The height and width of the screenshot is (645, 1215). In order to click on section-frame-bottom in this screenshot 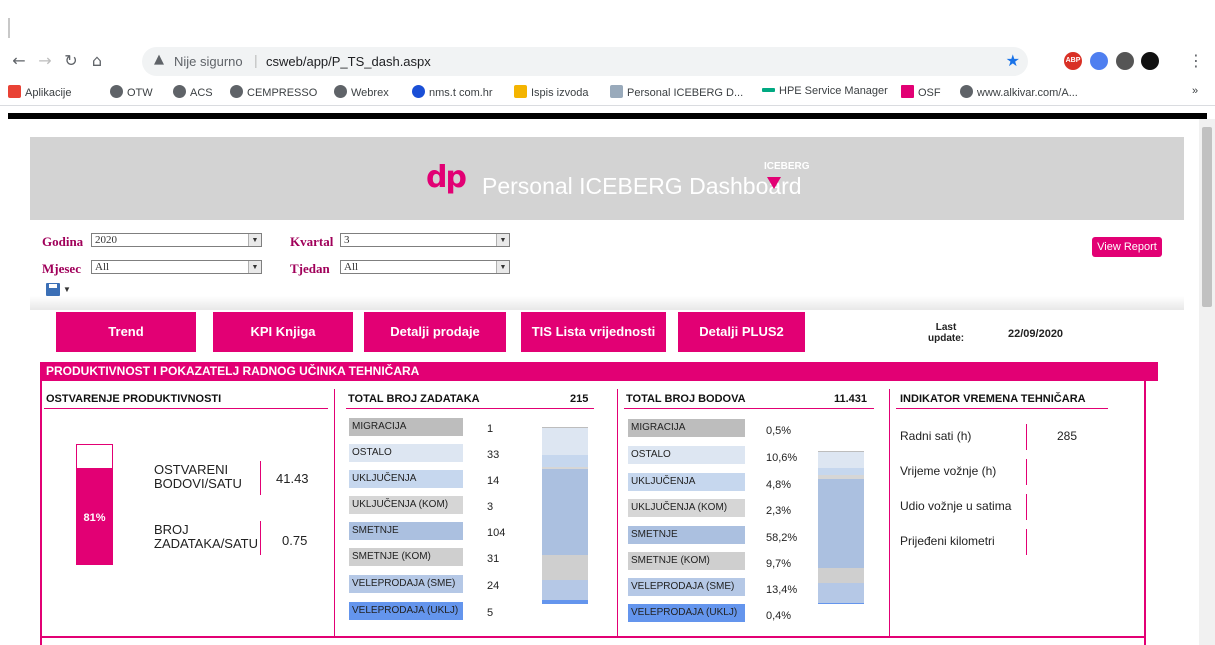, I will do `click(593, 637)`.